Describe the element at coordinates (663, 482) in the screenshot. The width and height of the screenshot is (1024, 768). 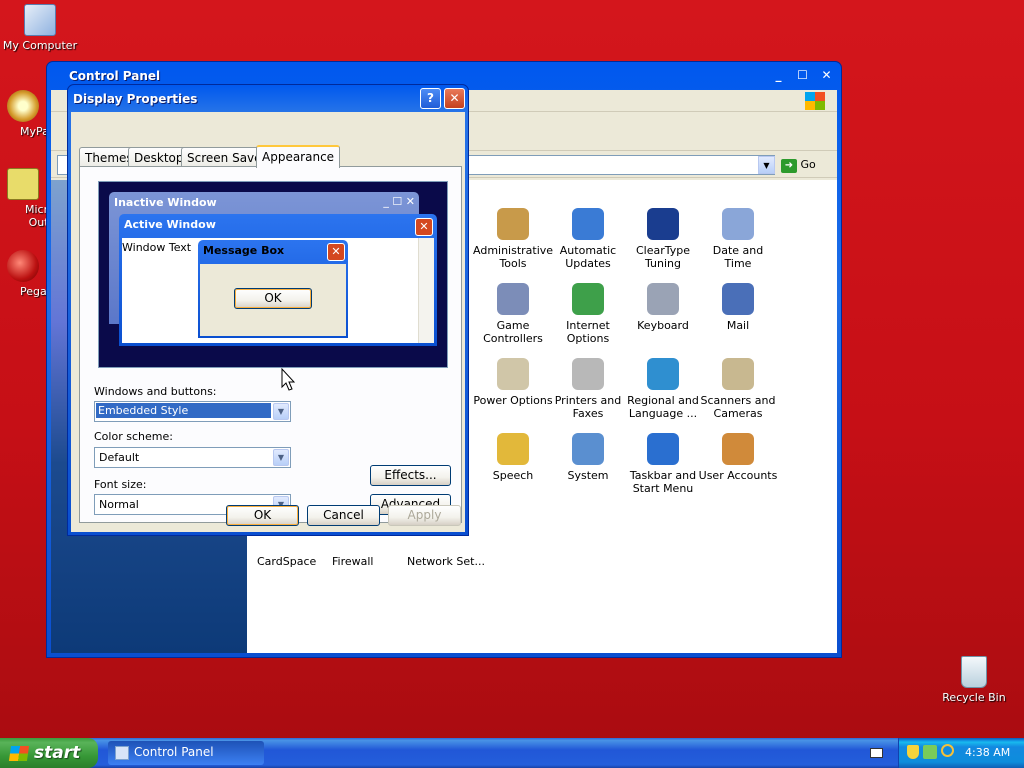
I see `control-panel-item-label: Taskbar and Start Menu` at that location.